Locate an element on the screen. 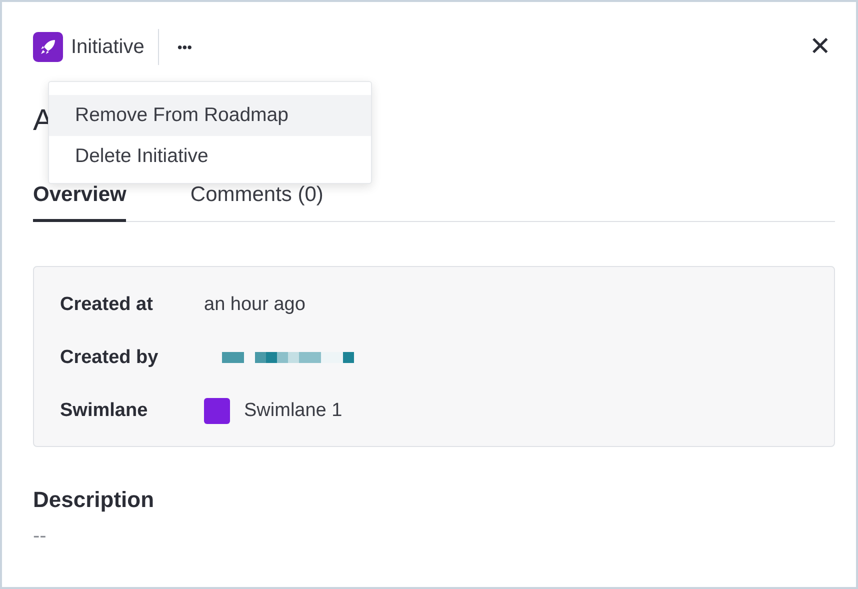 The image size is (858, 589). close-button: ✕ is located at coordinates (820, 47).